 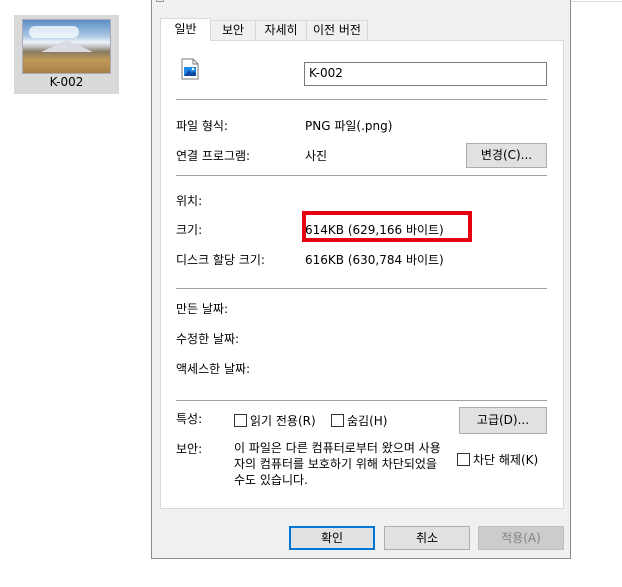 What do you see at coordinates (240, 420) in the screenshot?
I see `readonly-checkbox-box` at bounding box center [240, 420].